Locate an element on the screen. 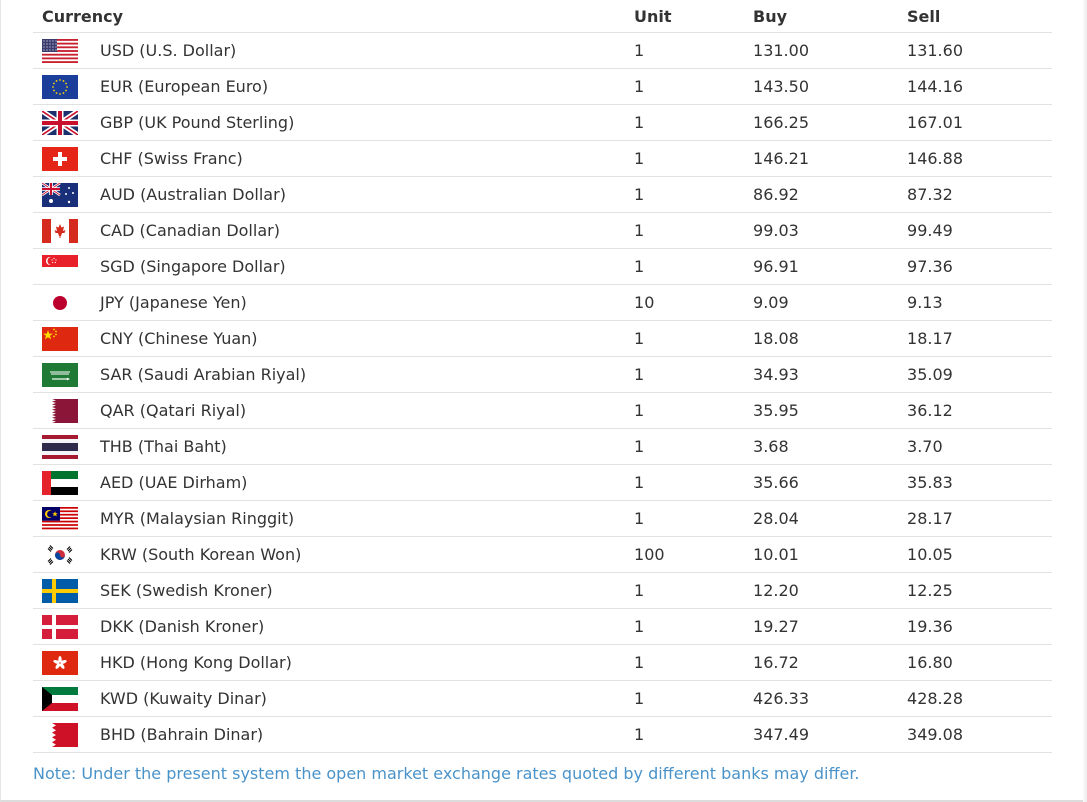 This screenshot has height=802, width=1087. table-row: CNY (Chinese Yuan) 1 18.08 18.17 is located at coordinates (543, 338).